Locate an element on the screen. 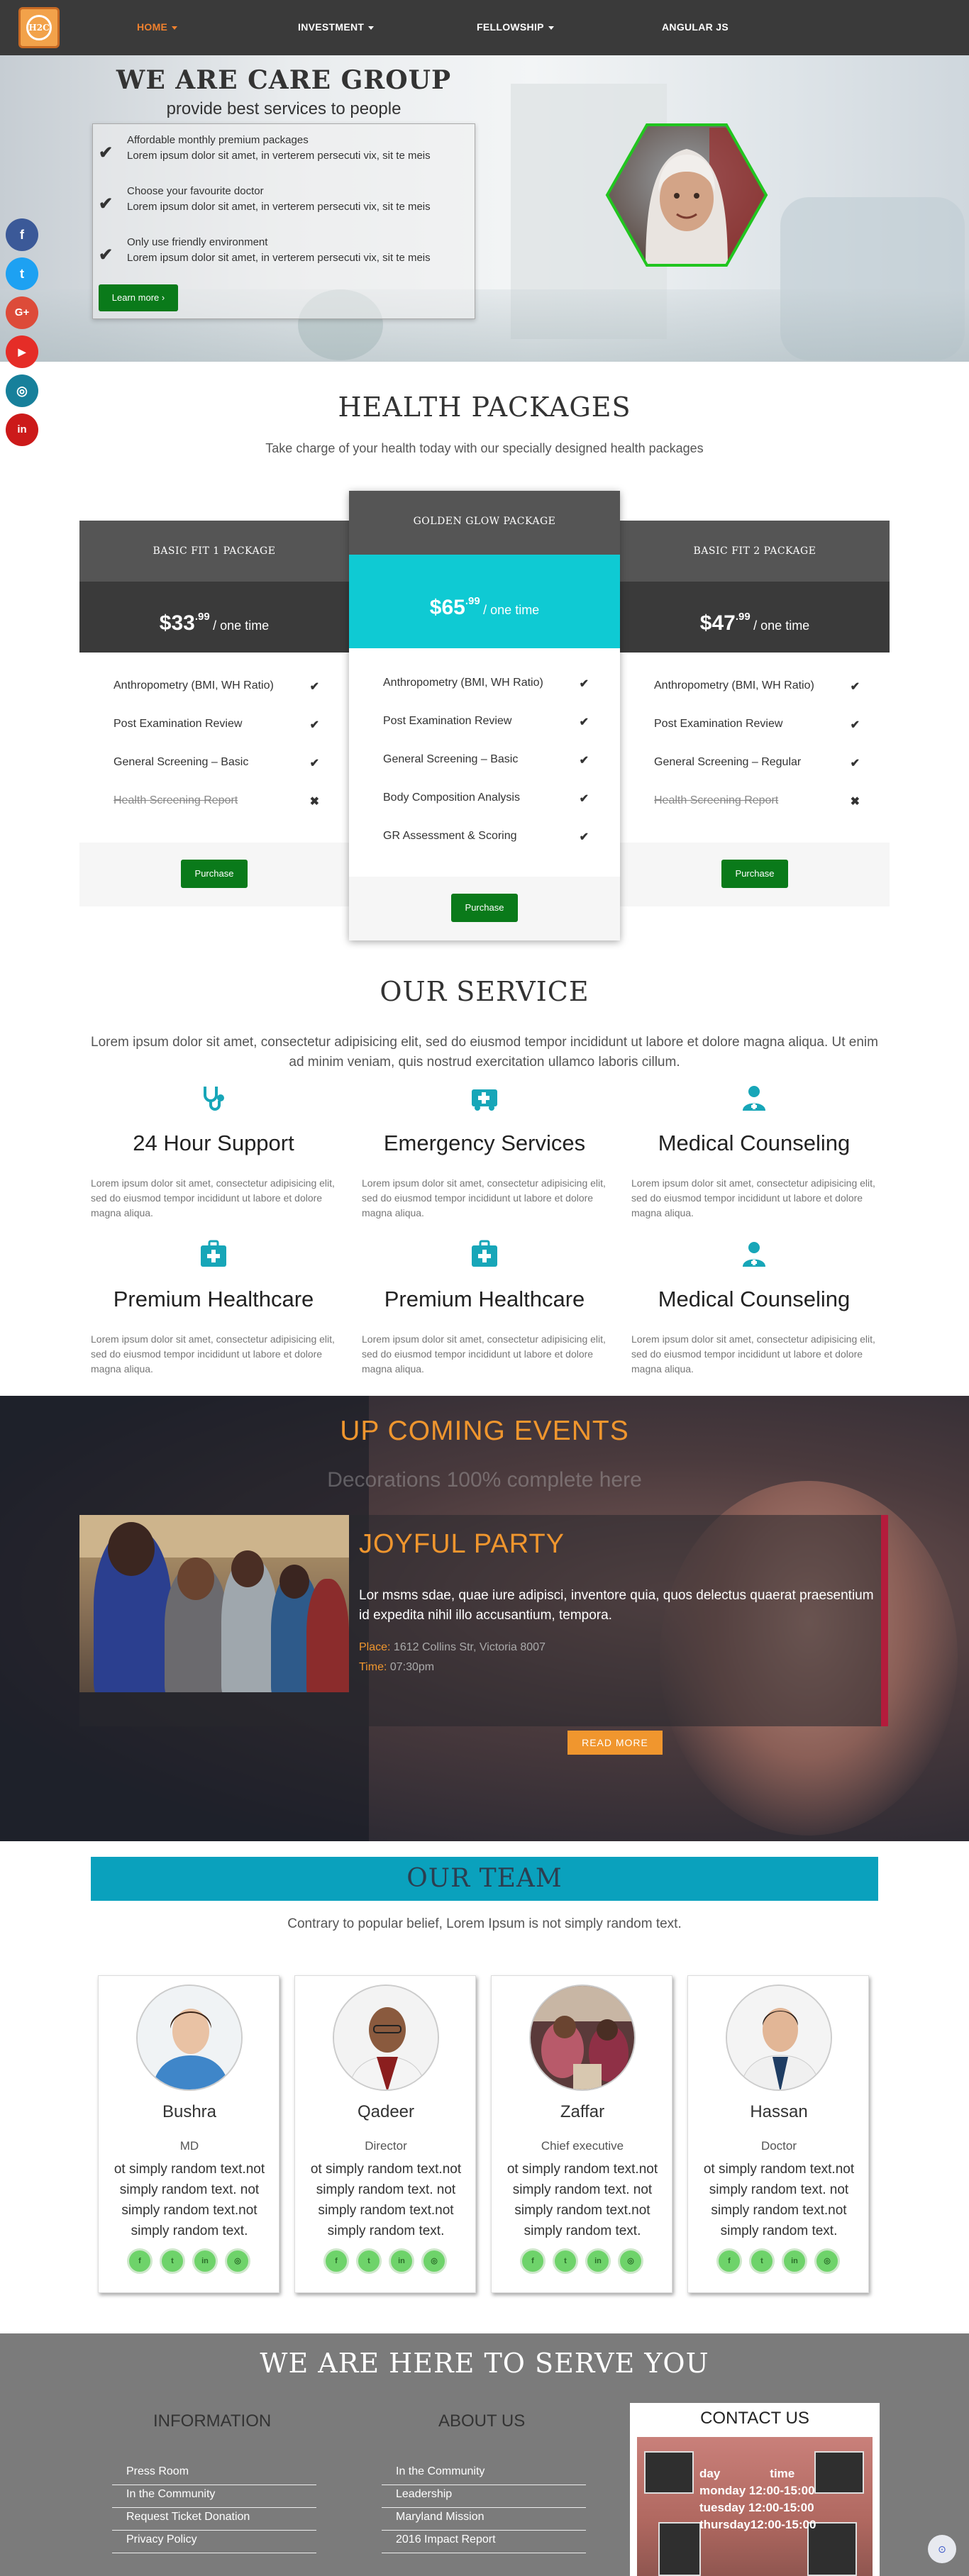 This screenshot has width=969, height=2576. event-time: Time: 07:30pm is located at coordinates (396, 1668).